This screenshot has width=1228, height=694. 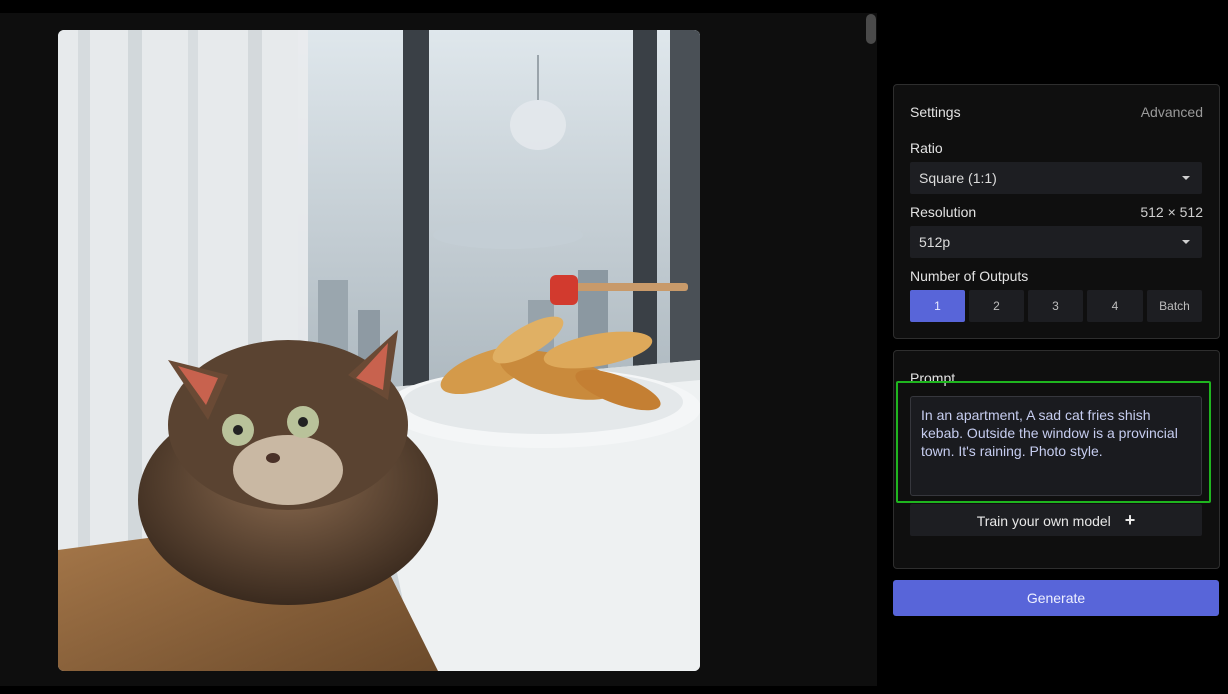 What do you see at coordinates (1056, 178) in the screenshot?
I see `ratio-select: Square (1:1)` at bounding box center [1056, 178].